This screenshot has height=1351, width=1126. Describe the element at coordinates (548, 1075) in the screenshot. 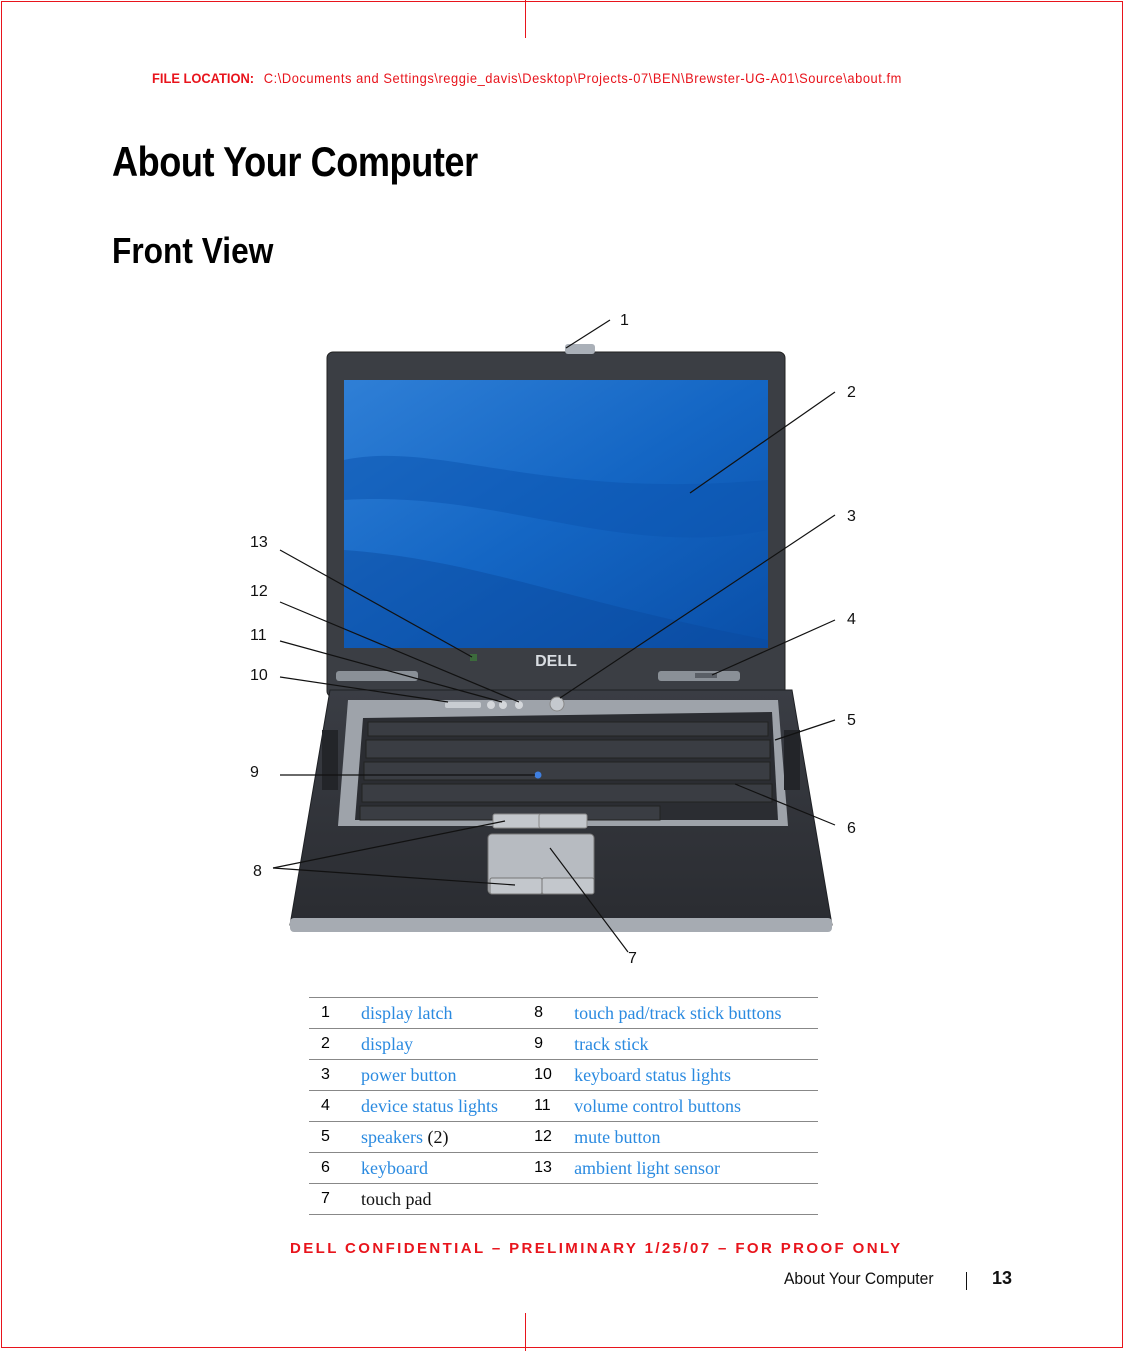

I see `legend-num: 10` at that location.